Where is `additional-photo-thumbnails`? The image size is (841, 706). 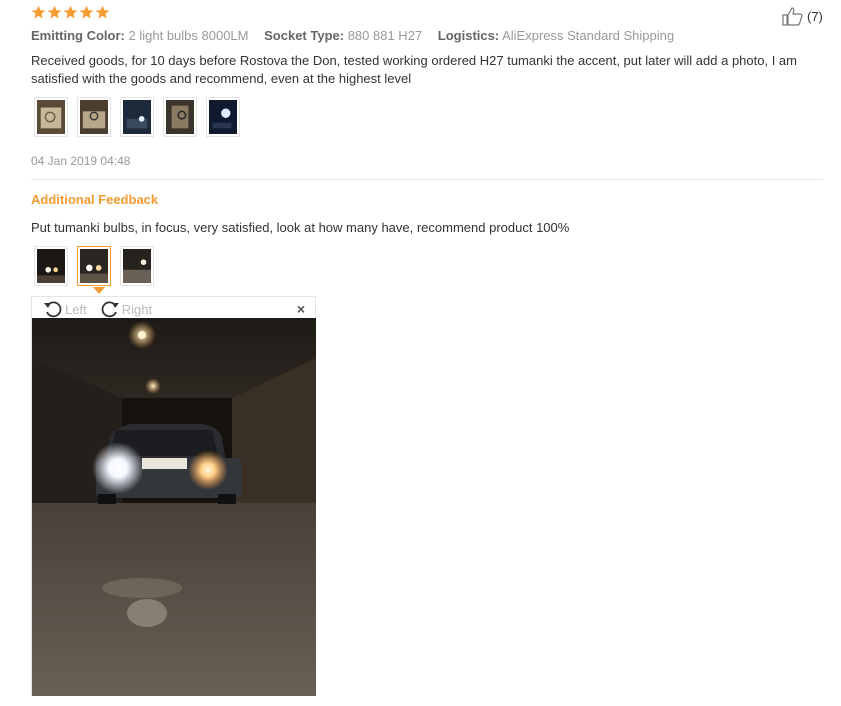 additional-photo-thumbnails is located at coordinates (94, 266).